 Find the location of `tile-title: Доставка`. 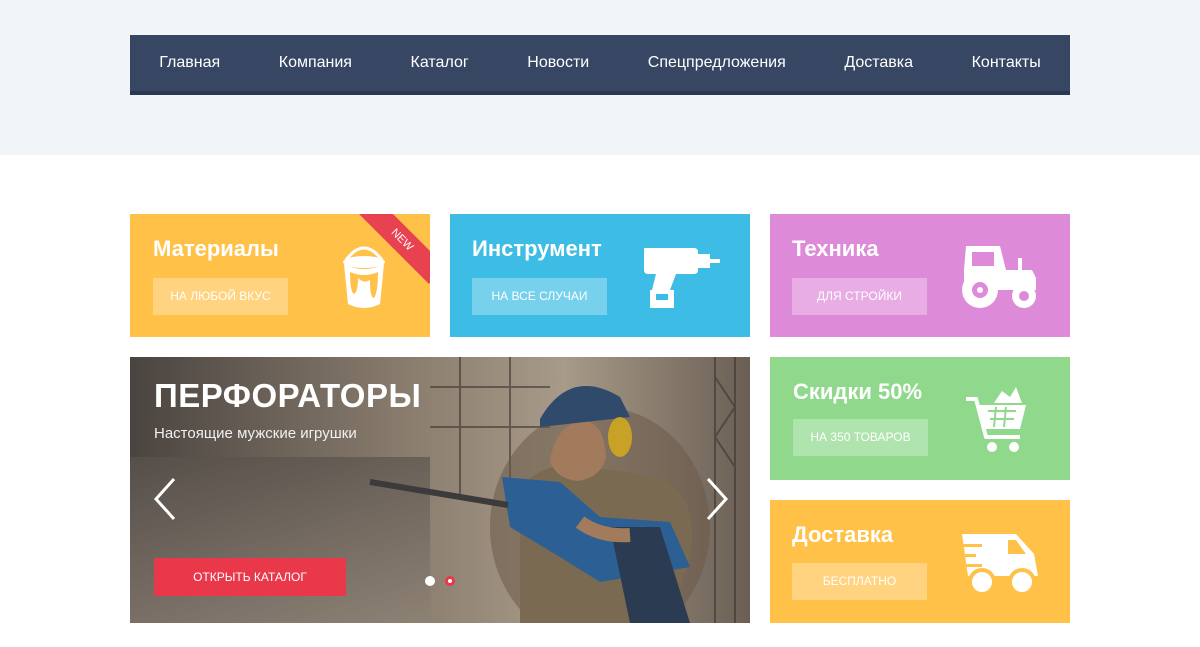

tile-title: Доставка is located at coordinates (843, 534).